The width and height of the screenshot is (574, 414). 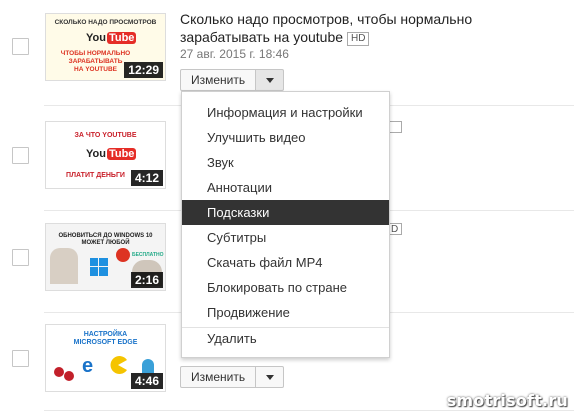 I want to click on heart-icon, so click(x=123, y=255).